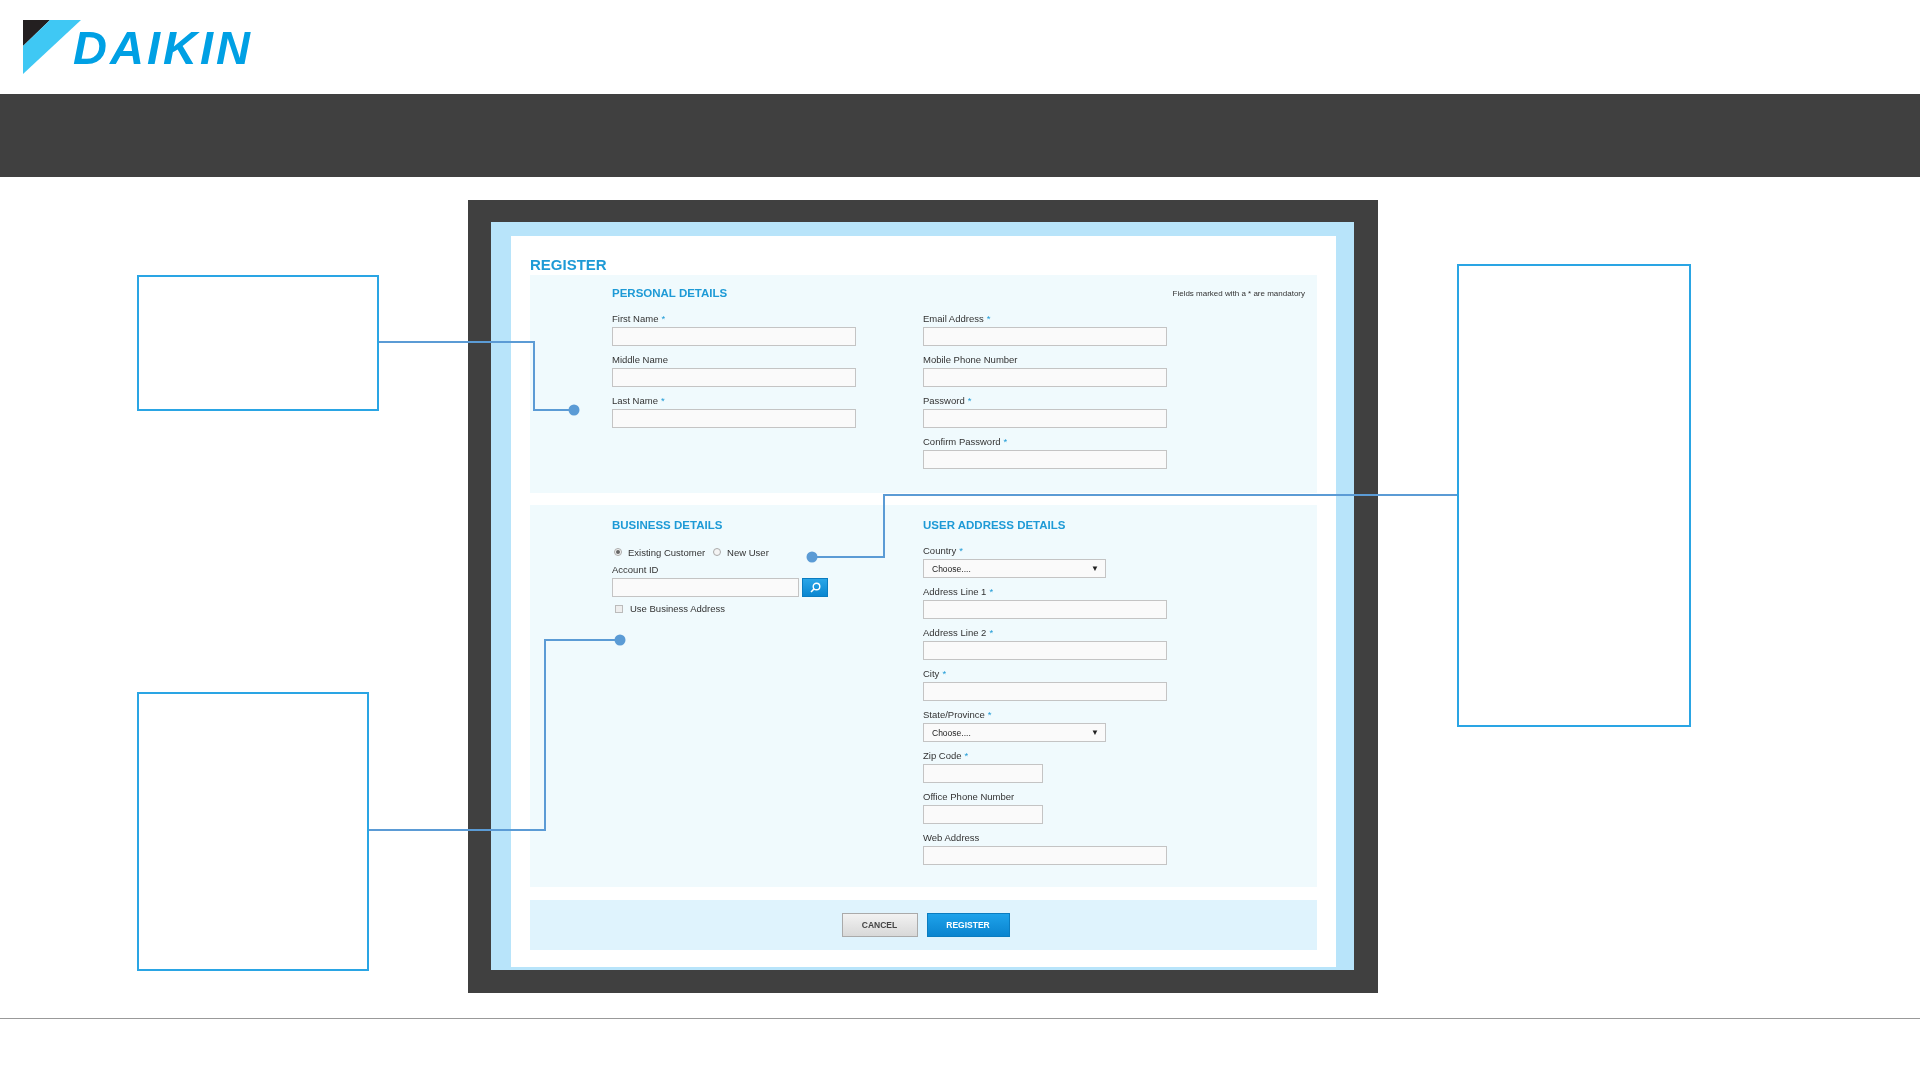 The image size is (1920, 1080). I want to click on search-icon, so click(815, 587).